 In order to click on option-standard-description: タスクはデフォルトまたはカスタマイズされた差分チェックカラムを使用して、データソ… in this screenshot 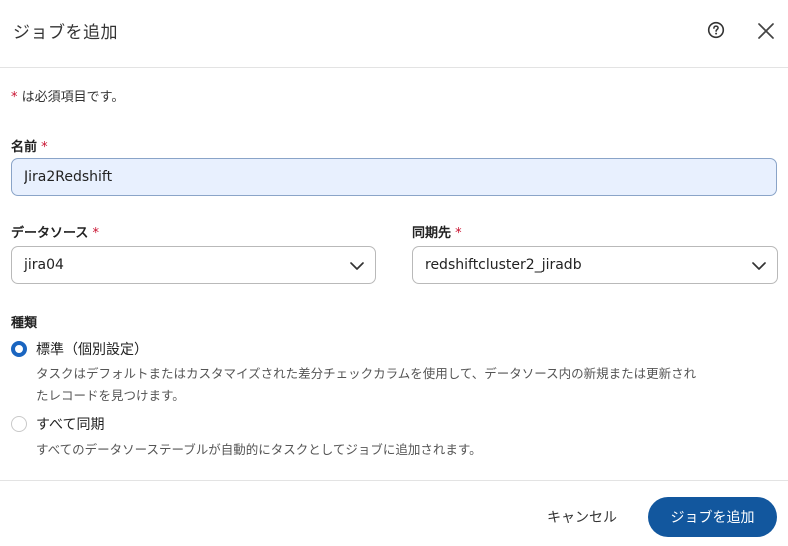, I will do `click(366, 384)`.